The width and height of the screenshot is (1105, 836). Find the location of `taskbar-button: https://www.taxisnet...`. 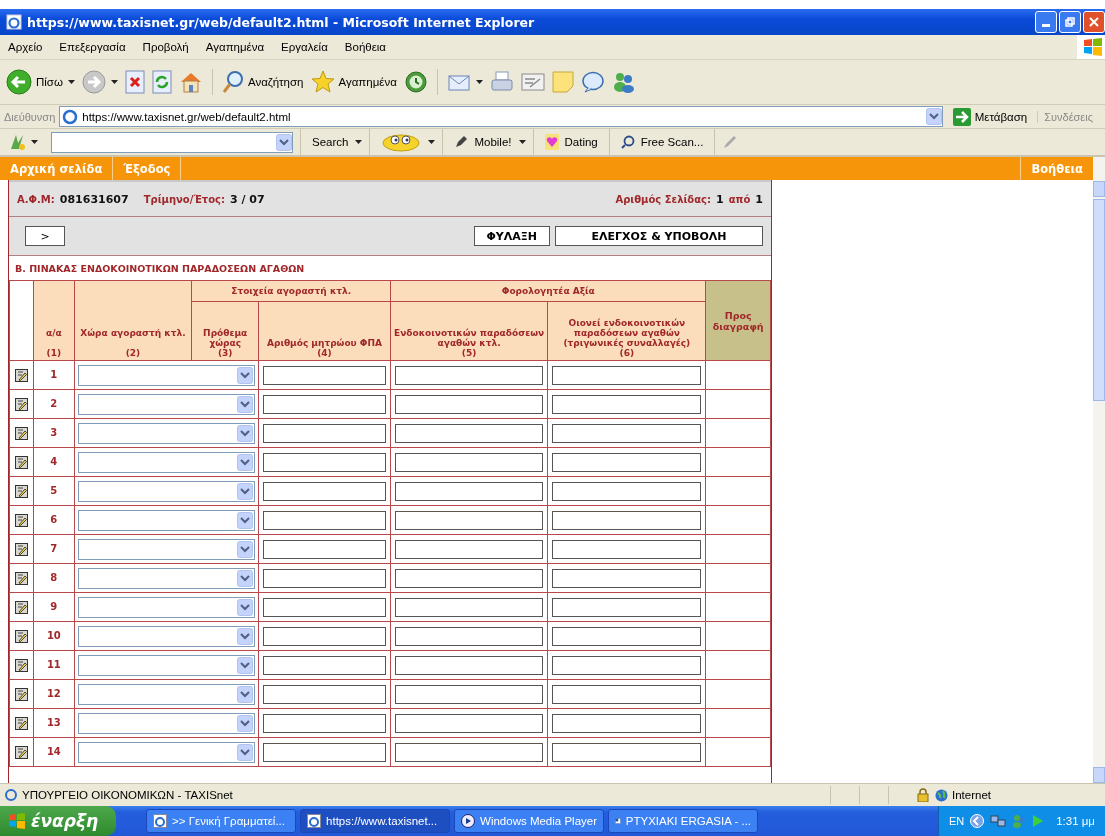

taskbar-button: https://www.taxisnet... is located at coordinates (375, 821).